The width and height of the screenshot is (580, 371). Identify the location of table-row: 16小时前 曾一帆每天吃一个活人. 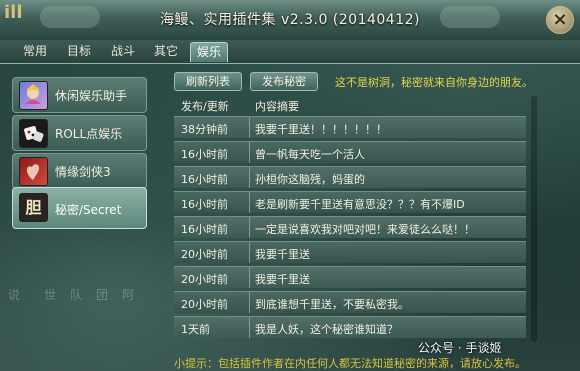
(350, 152).